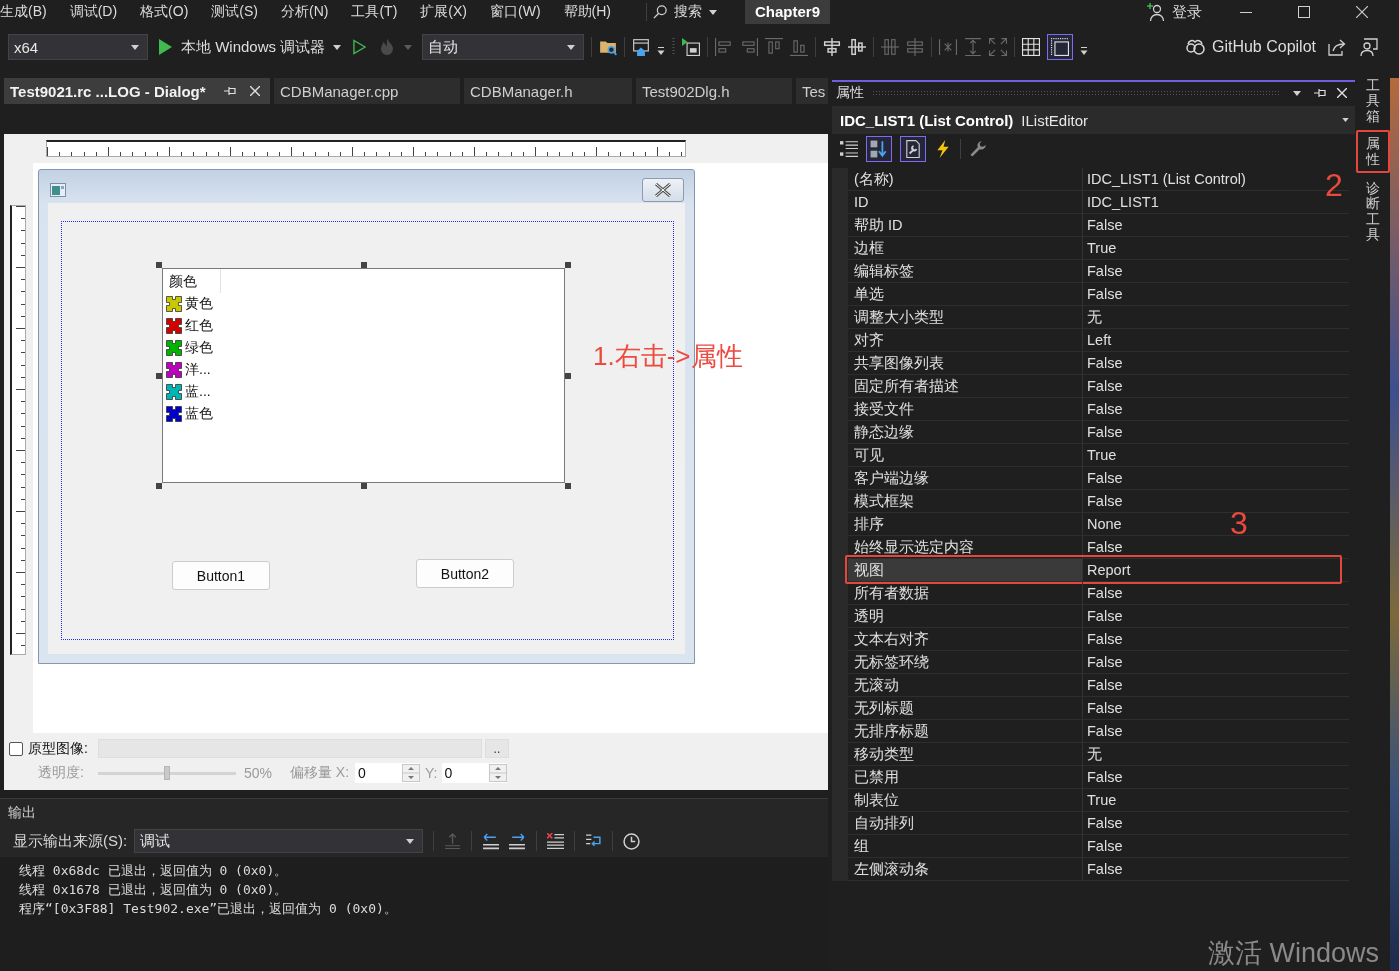 The image size is (1399, 971). Describe the element at coordinates (857, 47) in the screenshot. I see `center-horizontal-icon` at that location.